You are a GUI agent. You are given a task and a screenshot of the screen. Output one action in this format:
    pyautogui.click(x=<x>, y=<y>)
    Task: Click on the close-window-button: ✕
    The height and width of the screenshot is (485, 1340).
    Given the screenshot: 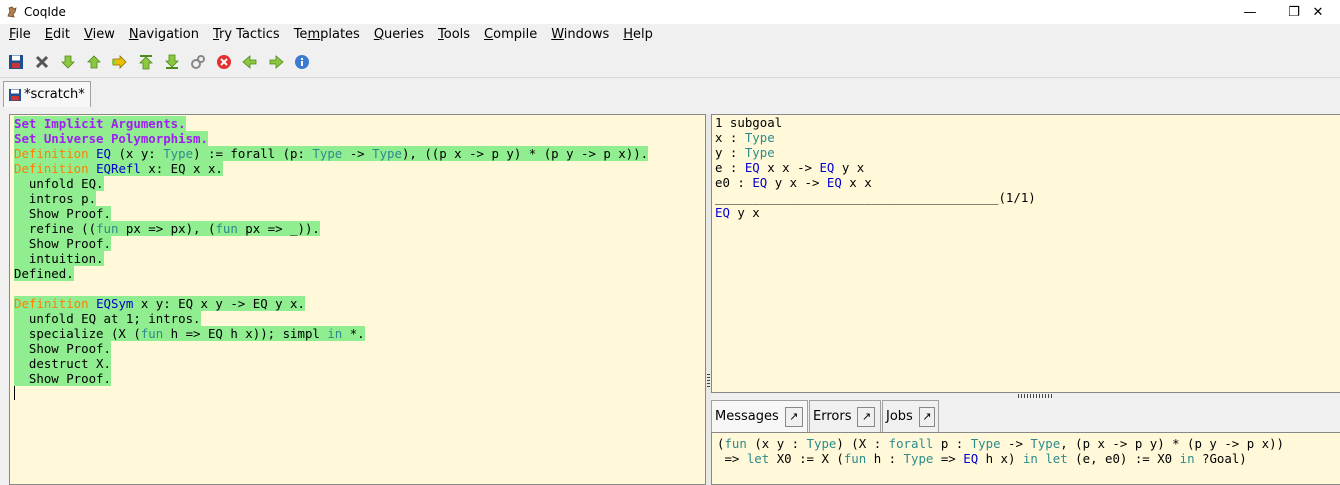 What is the action you would take?
    pyautogui.click(x=1318, y=12)
    